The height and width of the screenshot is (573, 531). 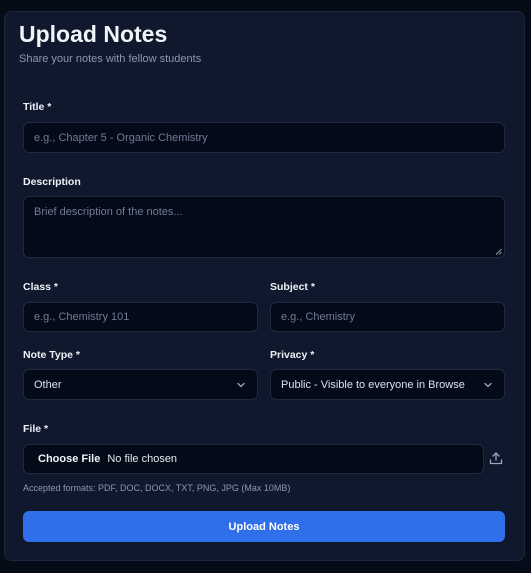 I want to click on class-input: e.g., Chemistry 101, so click(x=140, y=317).